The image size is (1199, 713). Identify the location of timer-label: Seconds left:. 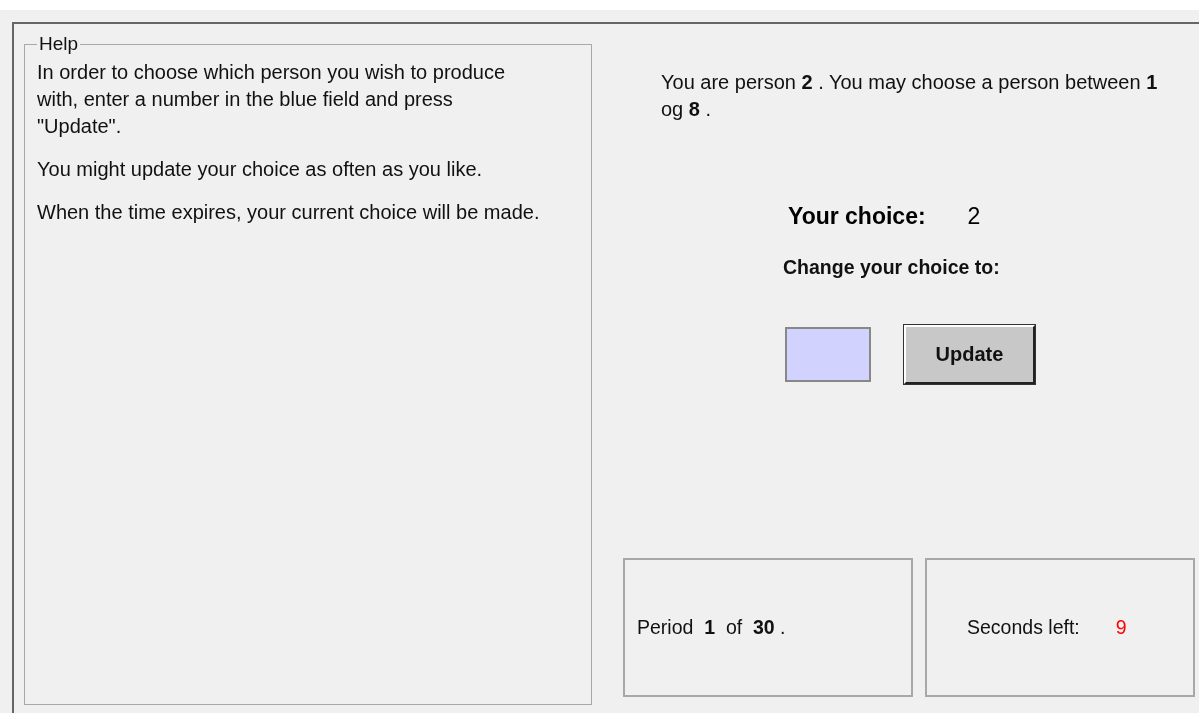
(1023, 627).